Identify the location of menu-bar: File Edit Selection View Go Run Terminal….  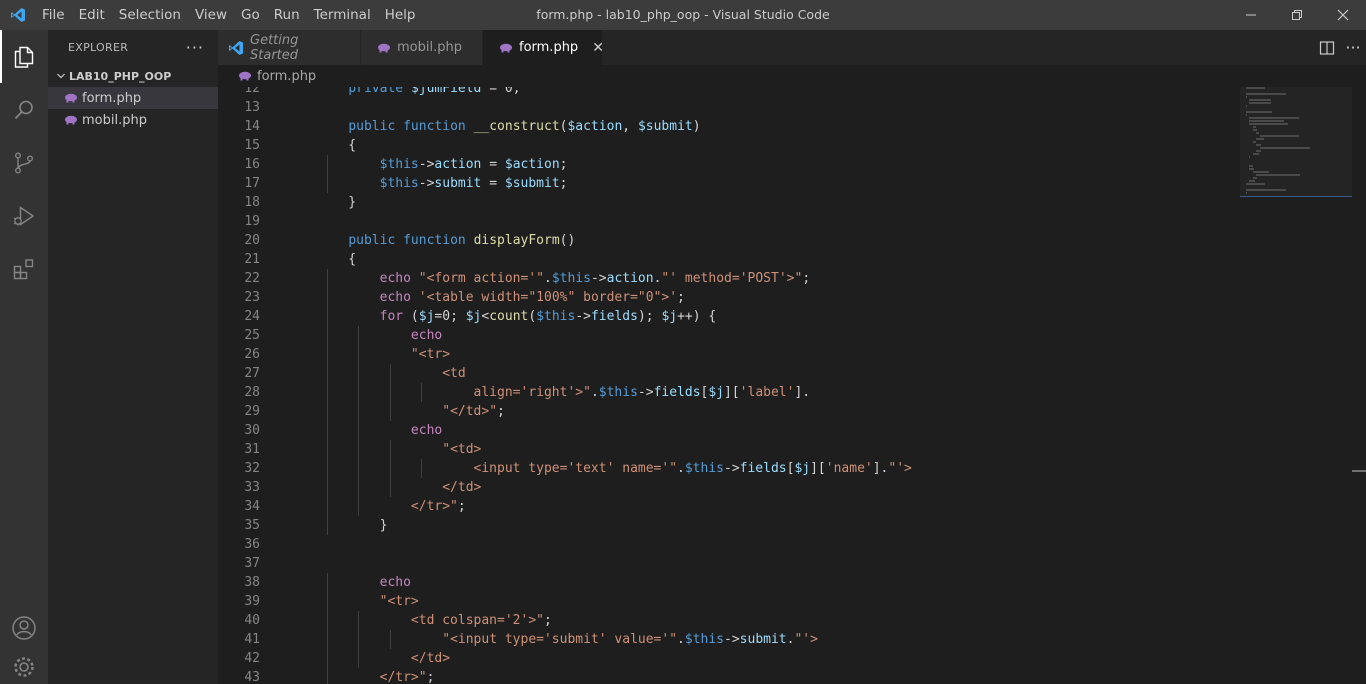
(228, 15).